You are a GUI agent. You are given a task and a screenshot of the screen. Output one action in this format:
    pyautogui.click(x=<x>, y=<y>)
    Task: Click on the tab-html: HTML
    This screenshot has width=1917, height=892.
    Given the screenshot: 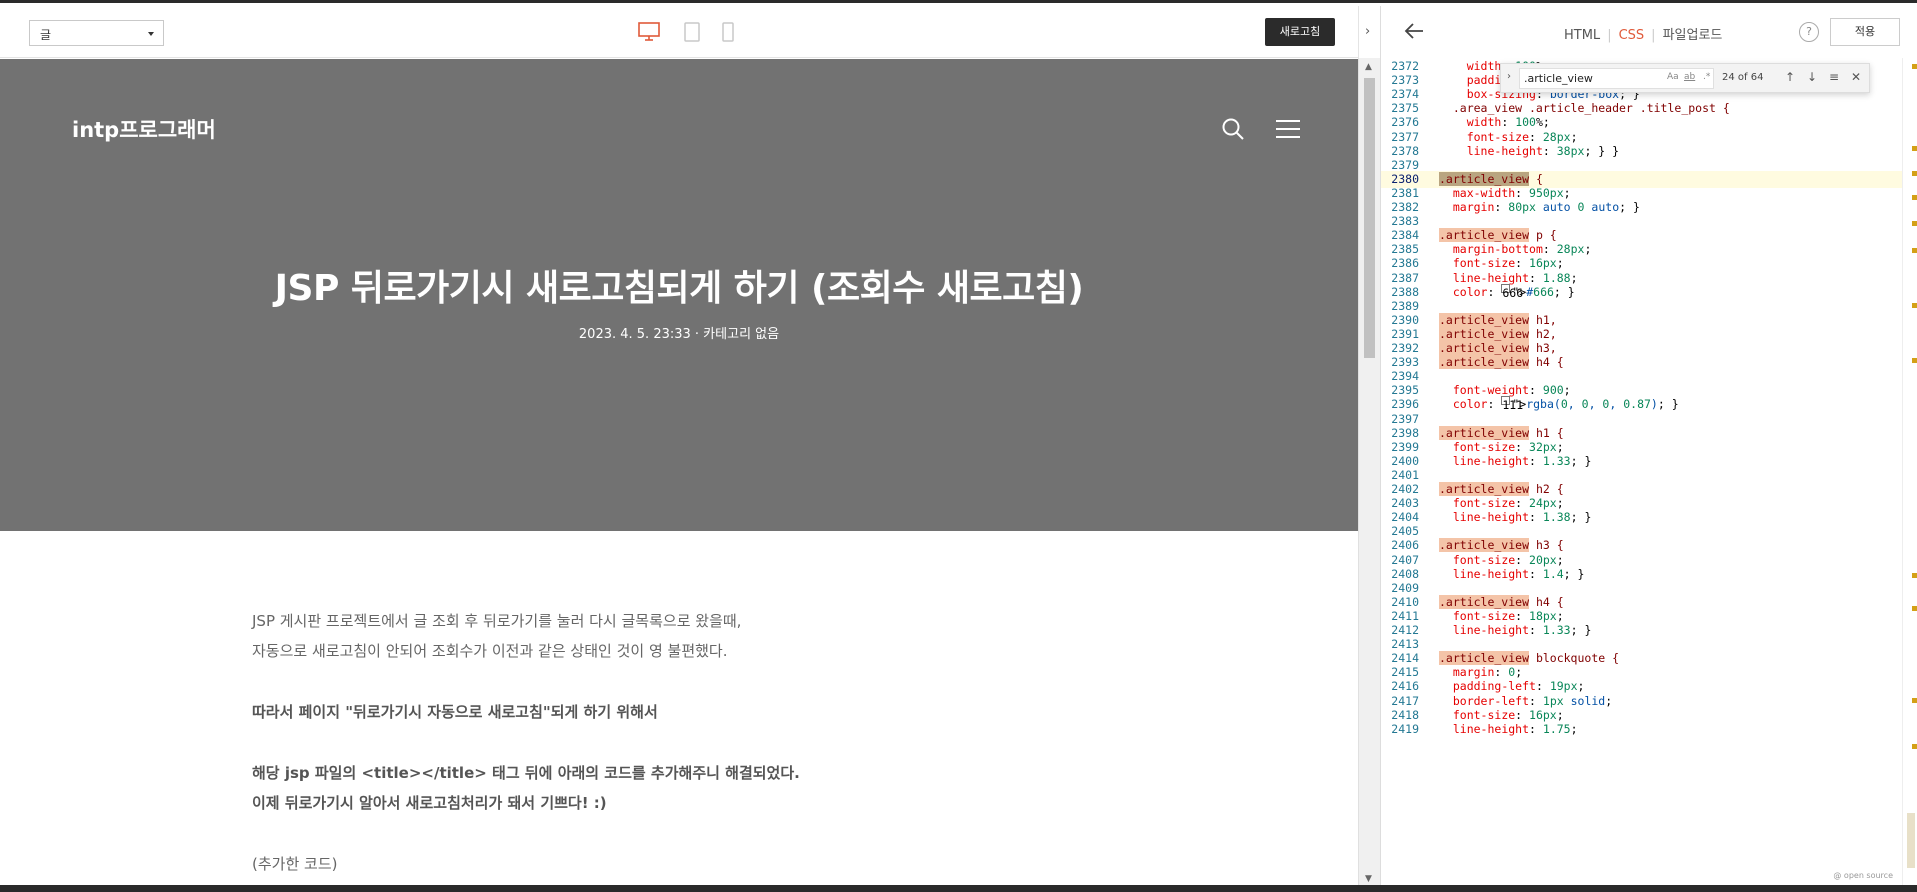 What is the action you would take?
    pyautogui.click(x=1582, y=35)
    